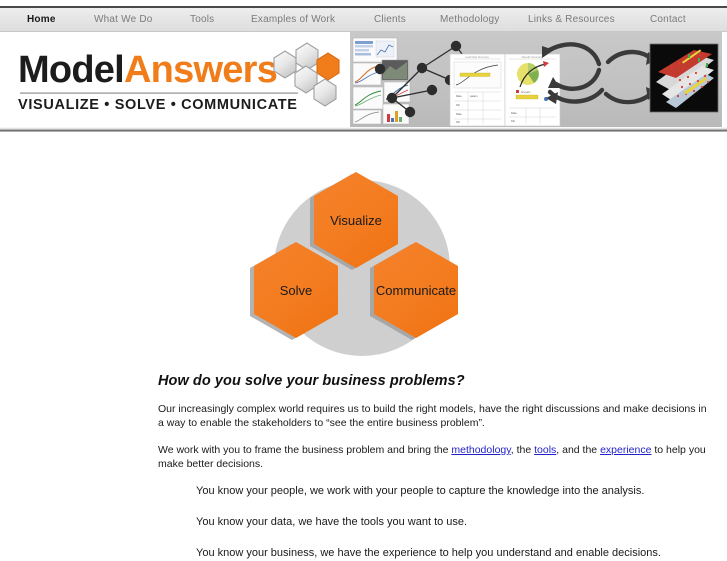 This screenshot has height=561, width=727. What do you see at coordinates (545, 450) in the screenshot?
I see `link-tools: tools` at bounding box center [545, 450].